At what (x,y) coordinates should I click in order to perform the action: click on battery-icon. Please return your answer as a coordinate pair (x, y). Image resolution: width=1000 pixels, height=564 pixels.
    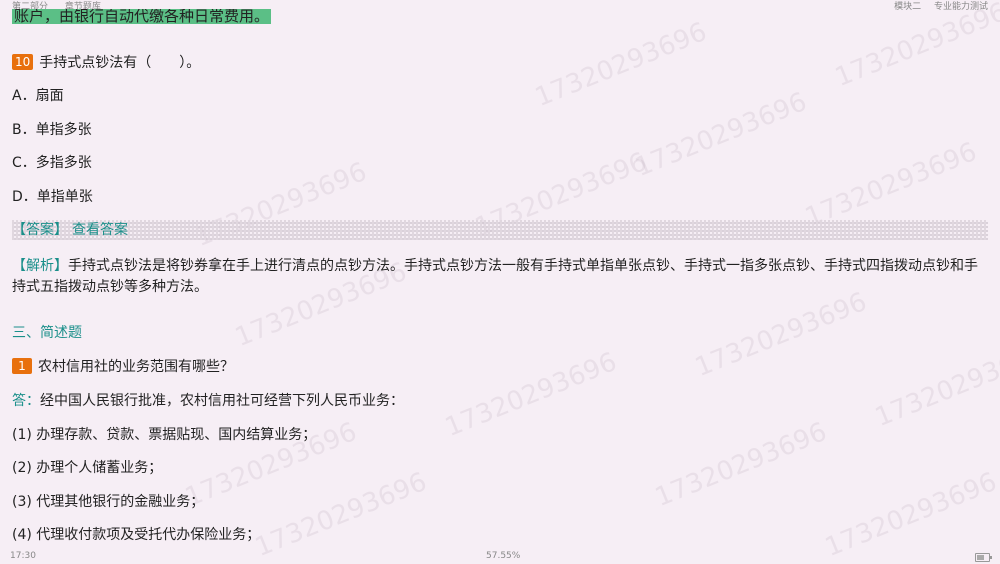
    Looking at the image, I should click on (983, 557).